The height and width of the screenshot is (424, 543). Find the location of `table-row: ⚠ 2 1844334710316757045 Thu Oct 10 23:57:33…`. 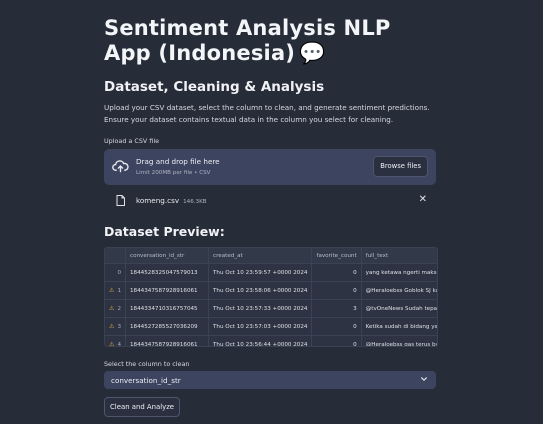

table-row: ⚠ 2 1844334710316757045 Thu Oct 10 23:57:33… is located at coordinates (271, 308).